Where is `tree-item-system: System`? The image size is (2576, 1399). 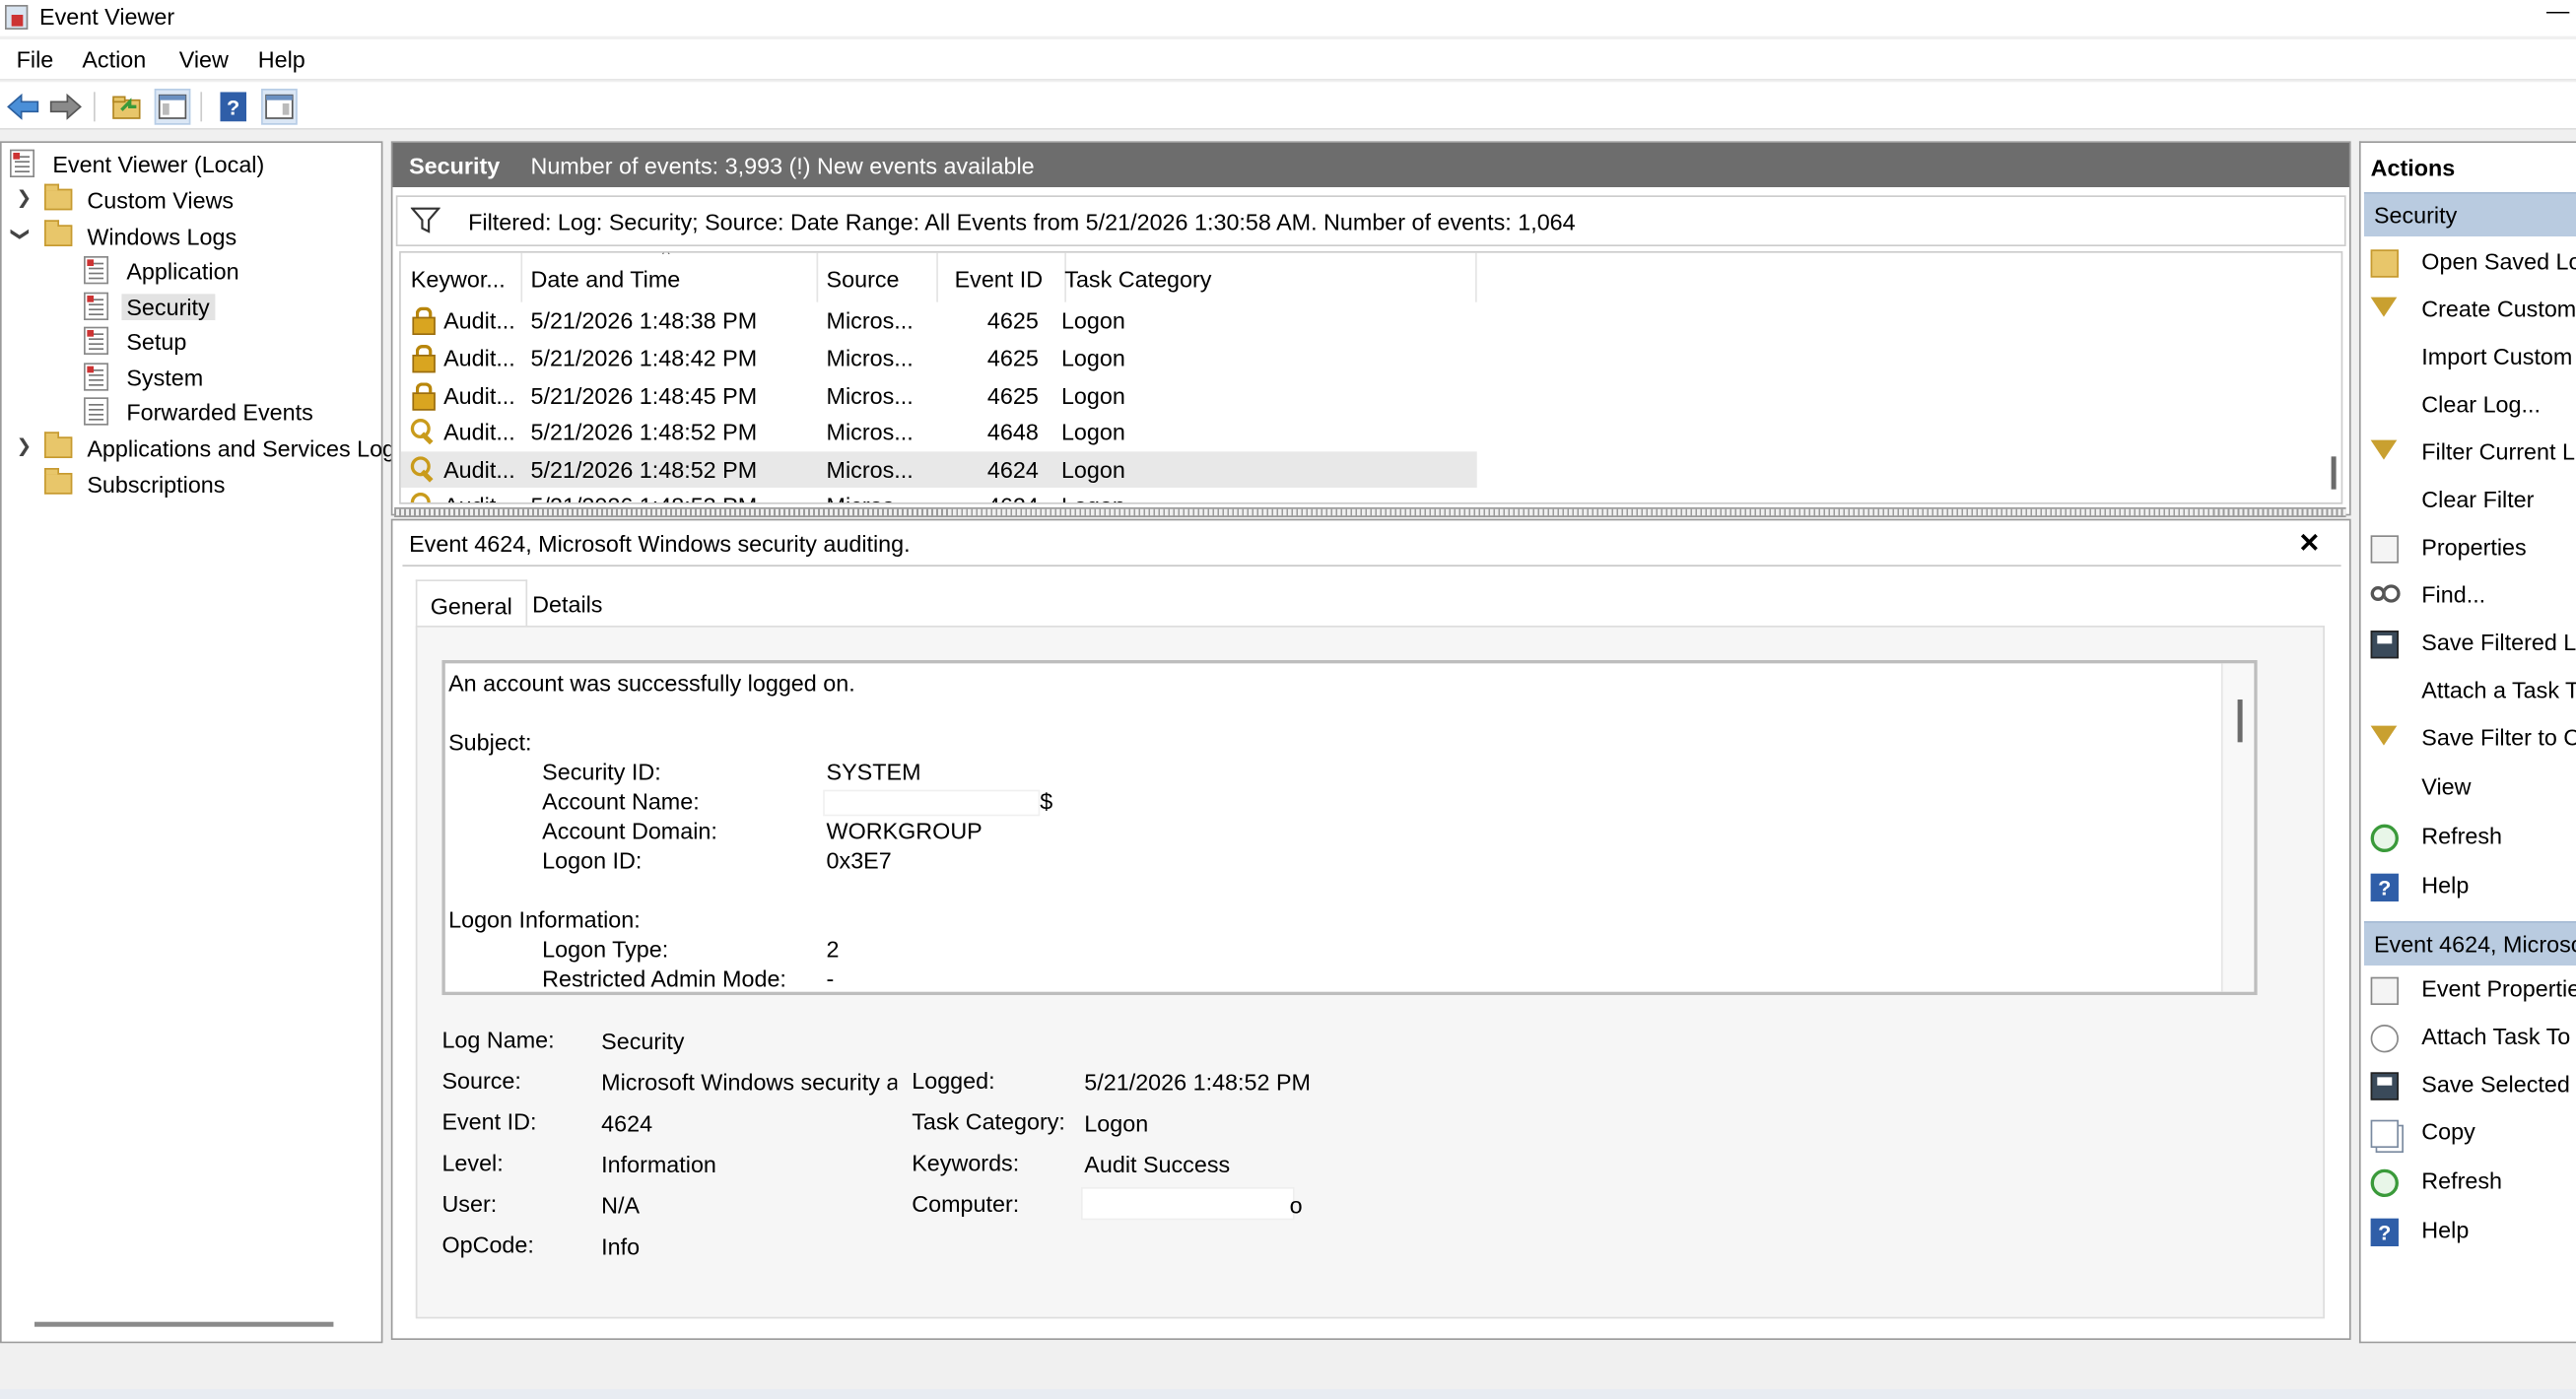
tree-item-system: System is located at coordinates (146, 377).